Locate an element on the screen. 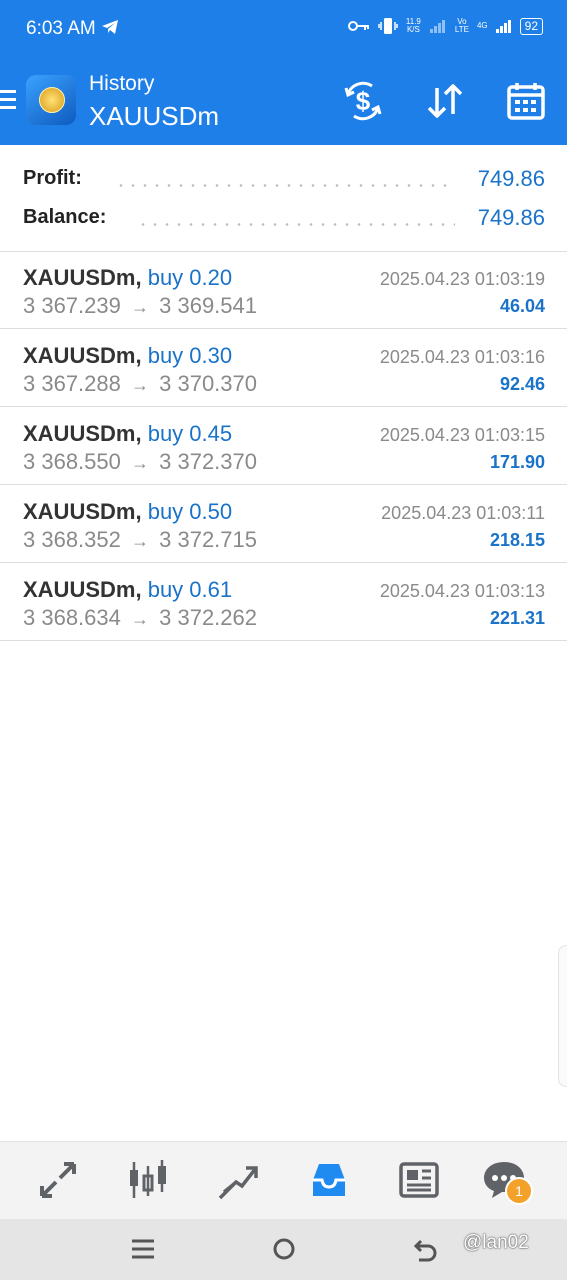  trade-side: buy 0.45 is located at coordinates (190, 433).